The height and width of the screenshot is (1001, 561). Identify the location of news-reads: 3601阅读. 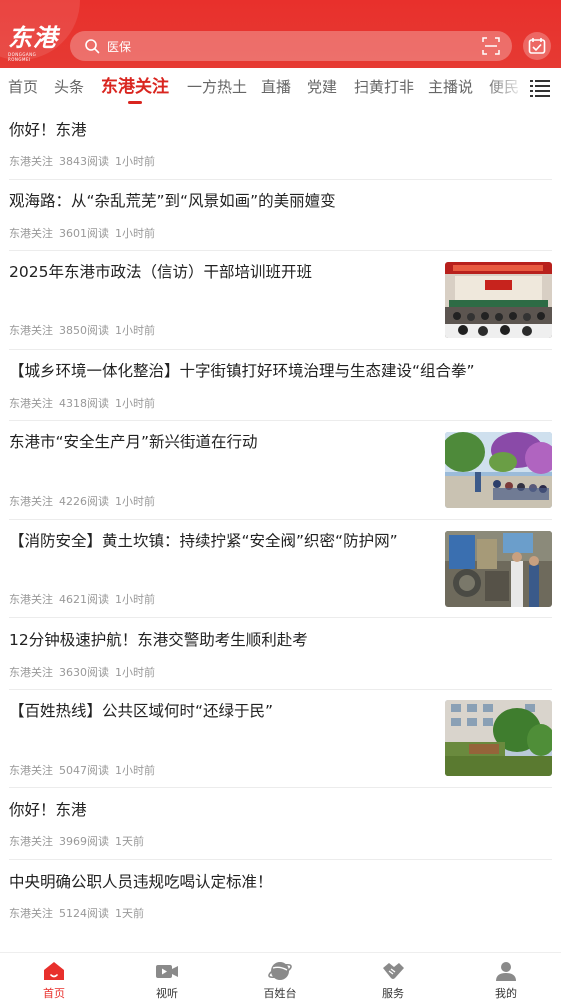
(84, 233).